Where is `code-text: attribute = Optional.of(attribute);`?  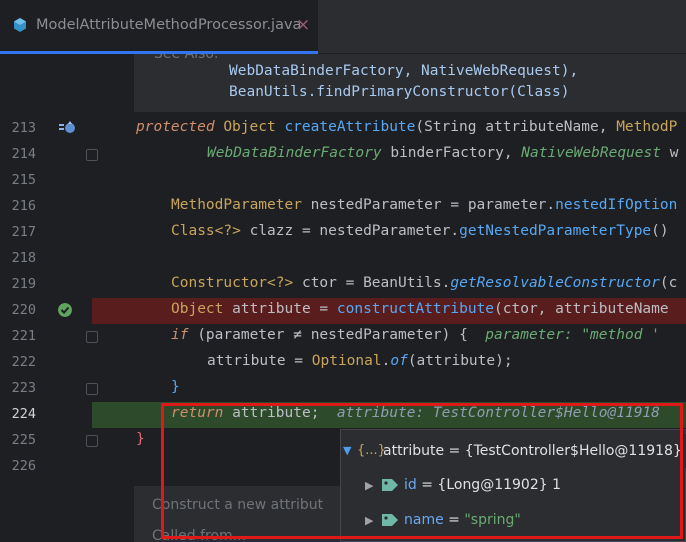
code-text: attribute = Optional.of(attribute); is located at coordinates (360, 361).